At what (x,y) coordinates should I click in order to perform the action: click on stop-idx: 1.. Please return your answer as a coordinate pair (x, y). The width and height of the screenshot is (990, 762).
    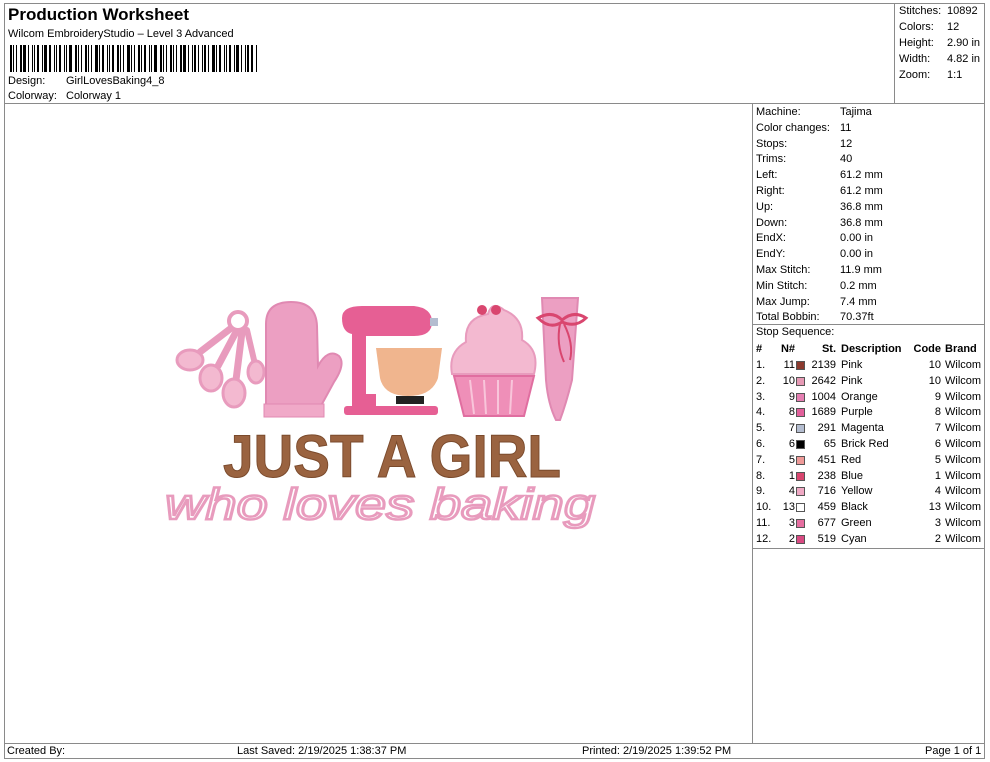
    Looking at the image, I should click on (761, 365).